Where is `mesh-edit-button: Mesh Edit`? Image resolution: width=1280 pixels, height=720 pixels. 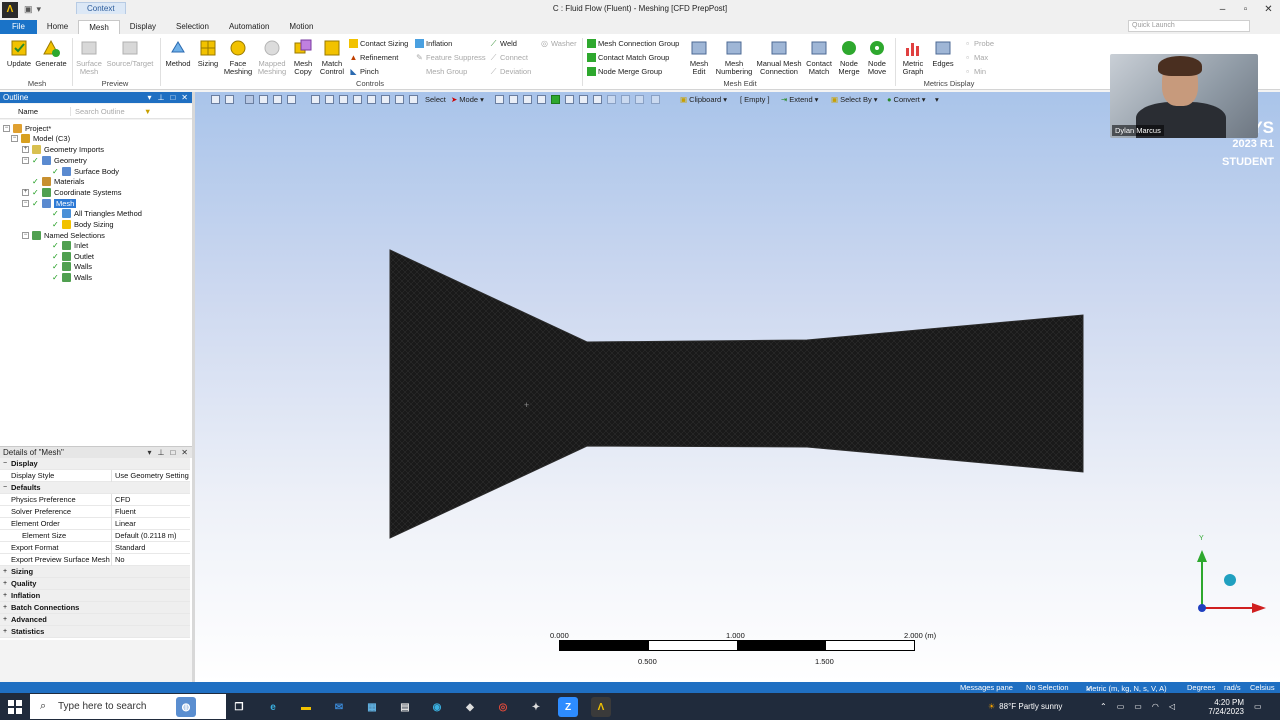 mesh-edit-button: Mesh Edit is located at coordinates (699, 57).